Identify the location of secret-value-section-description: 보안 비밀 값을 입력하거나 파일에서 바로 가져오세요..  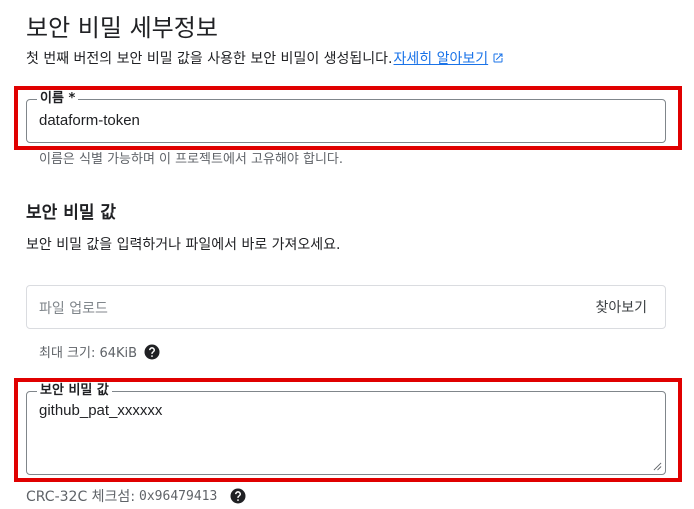
(183, 245).